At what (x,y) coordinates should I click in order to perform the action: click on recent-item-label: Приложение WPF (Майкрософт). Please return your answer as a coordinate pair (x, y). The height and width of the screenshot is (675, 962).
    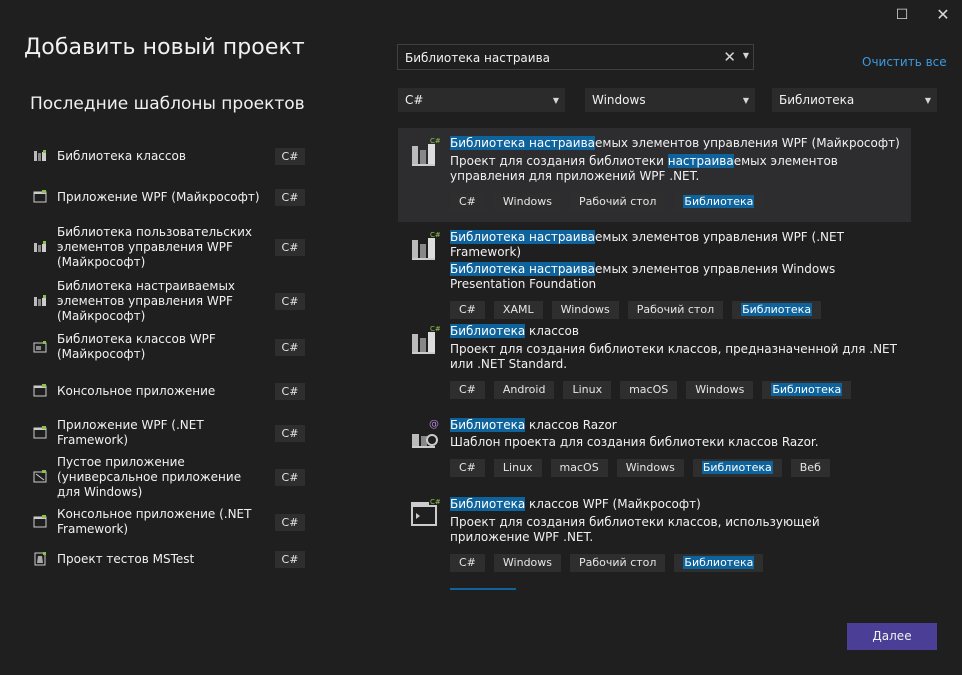
    Looking at the image, I should click on (158, 196).